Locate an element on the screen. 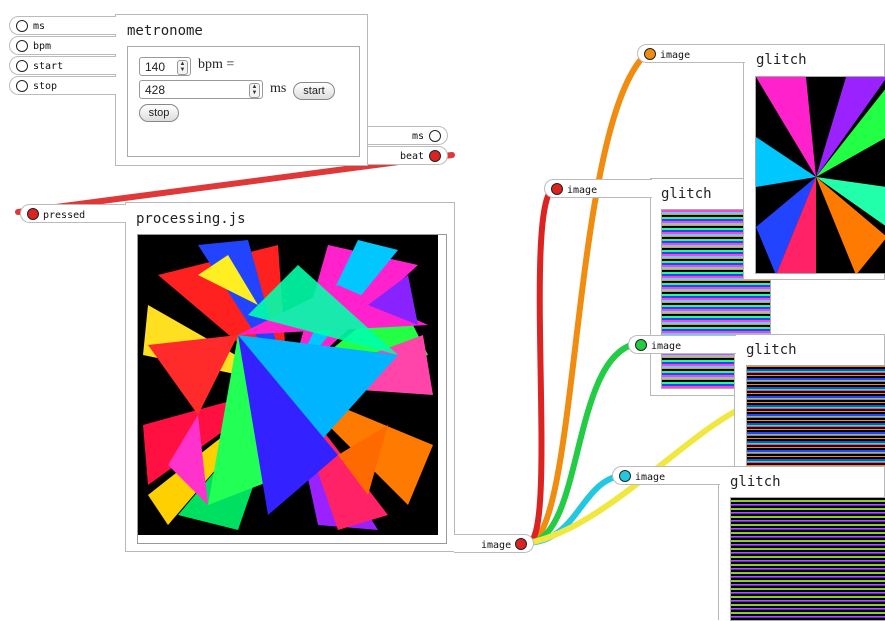 This screenshot has height=621, width=885. port-start-circle is located at coordinates (22, 66).